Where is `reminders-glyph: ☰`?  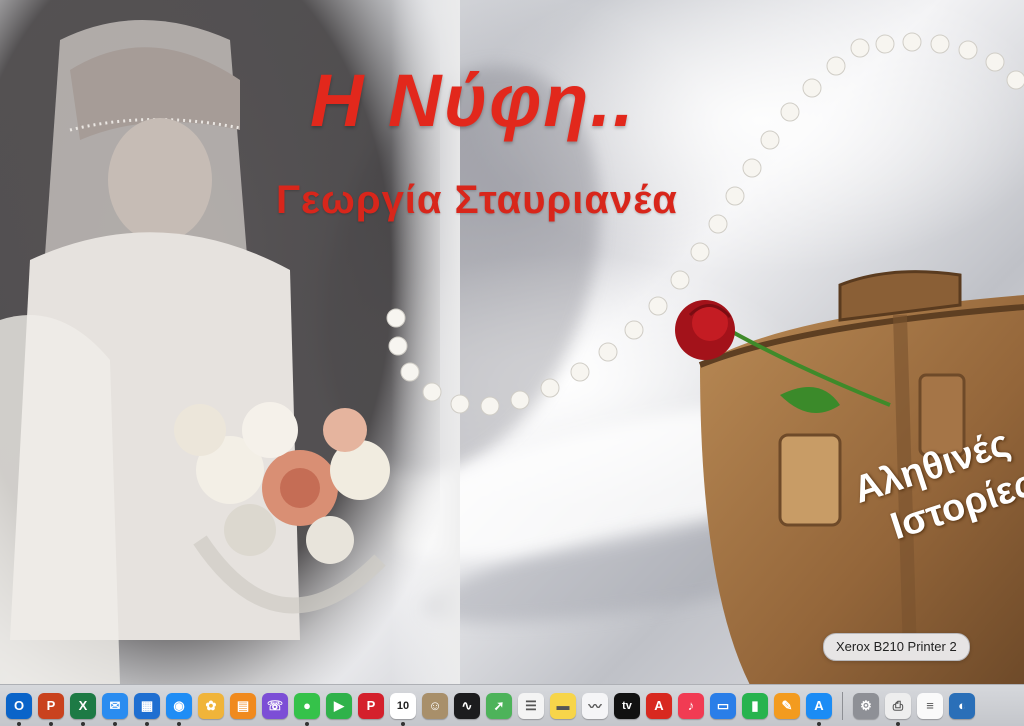
reminders-glyph: ☰ is located at coordinates (531, 705).